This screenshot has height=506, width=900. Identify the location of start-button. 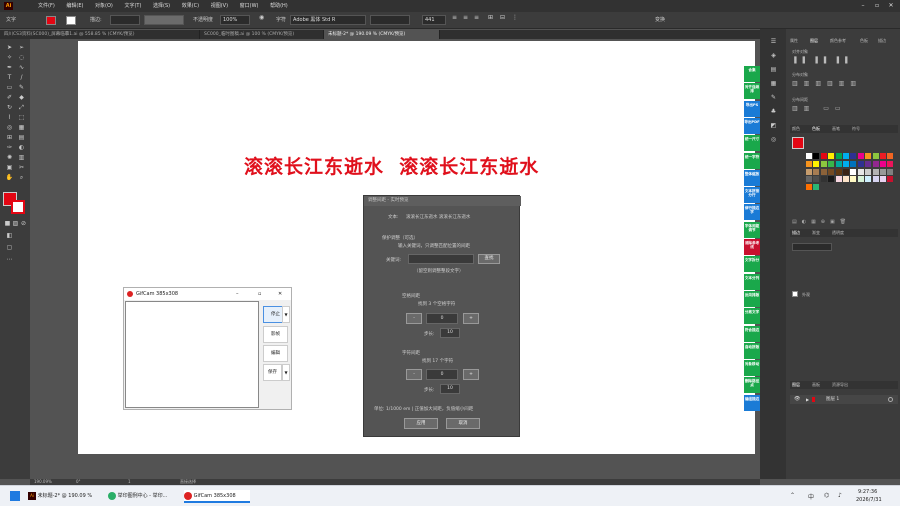
(15, 496).